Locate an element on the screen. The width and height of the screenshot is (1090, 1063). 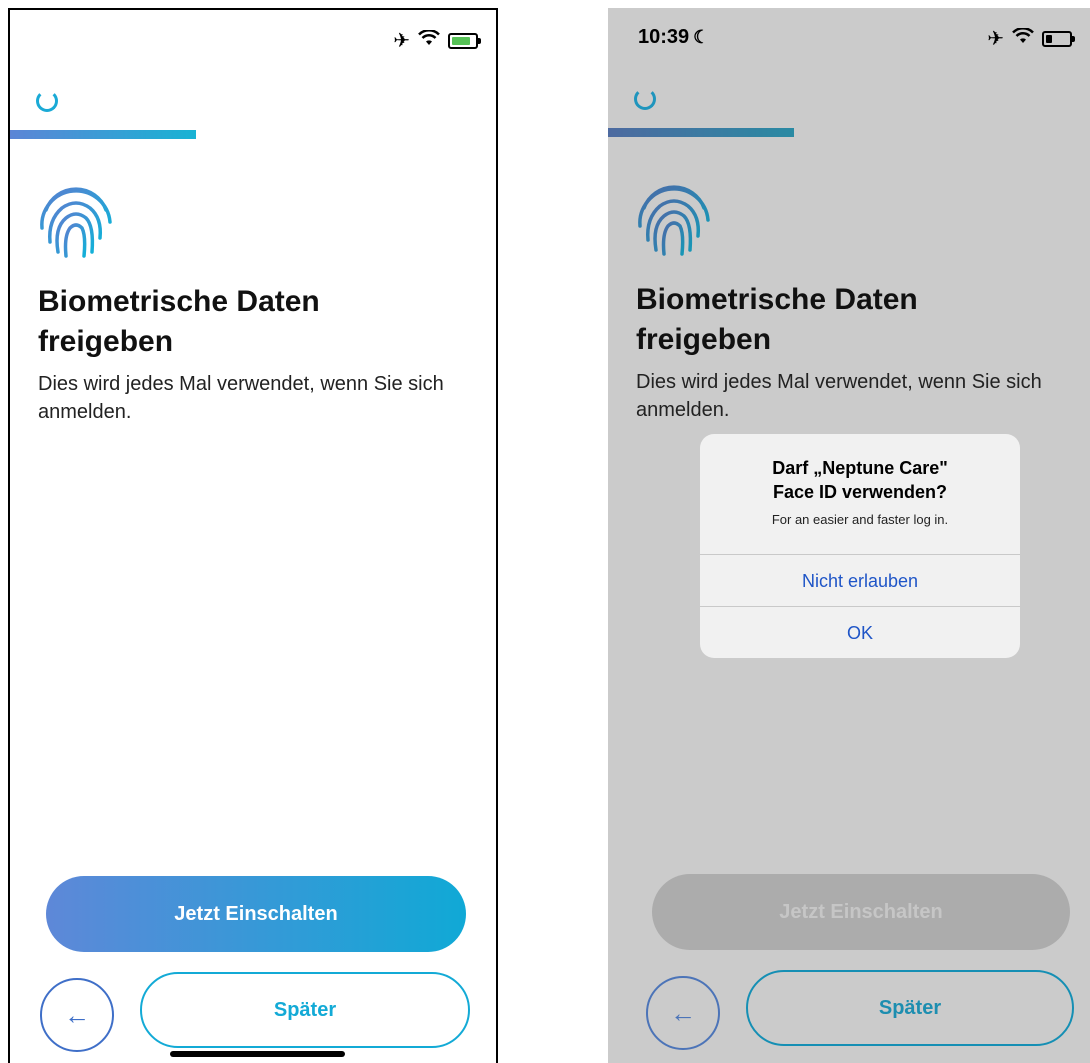
dialog-message: For an easier and faster log in. is located at coordinates (860, 519).